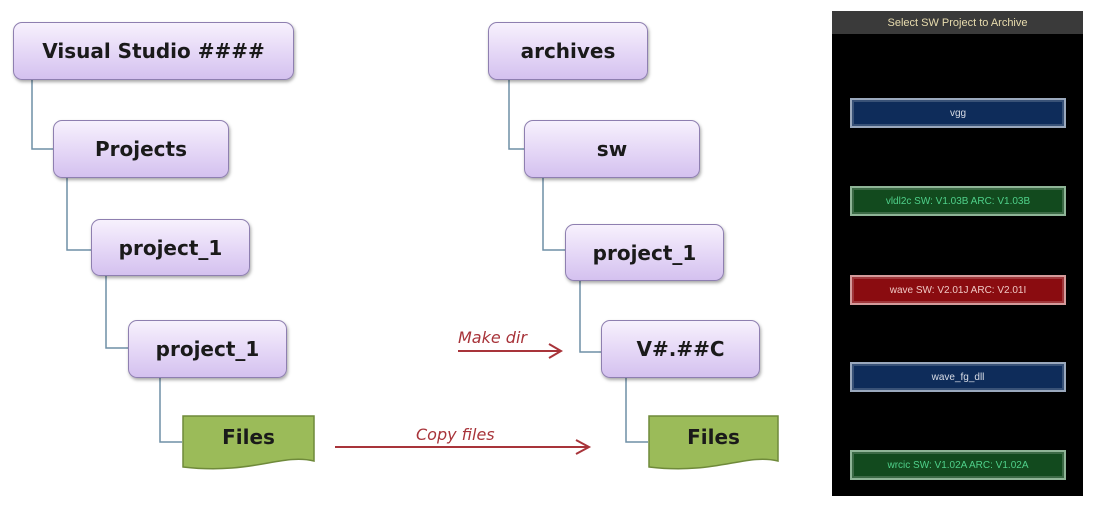 Image resolution: width=1096 pixels, height=512 pixels. Describe the element at coordinates (78, 214) in the screenshot. I see `connector-projects-project1` at that location.